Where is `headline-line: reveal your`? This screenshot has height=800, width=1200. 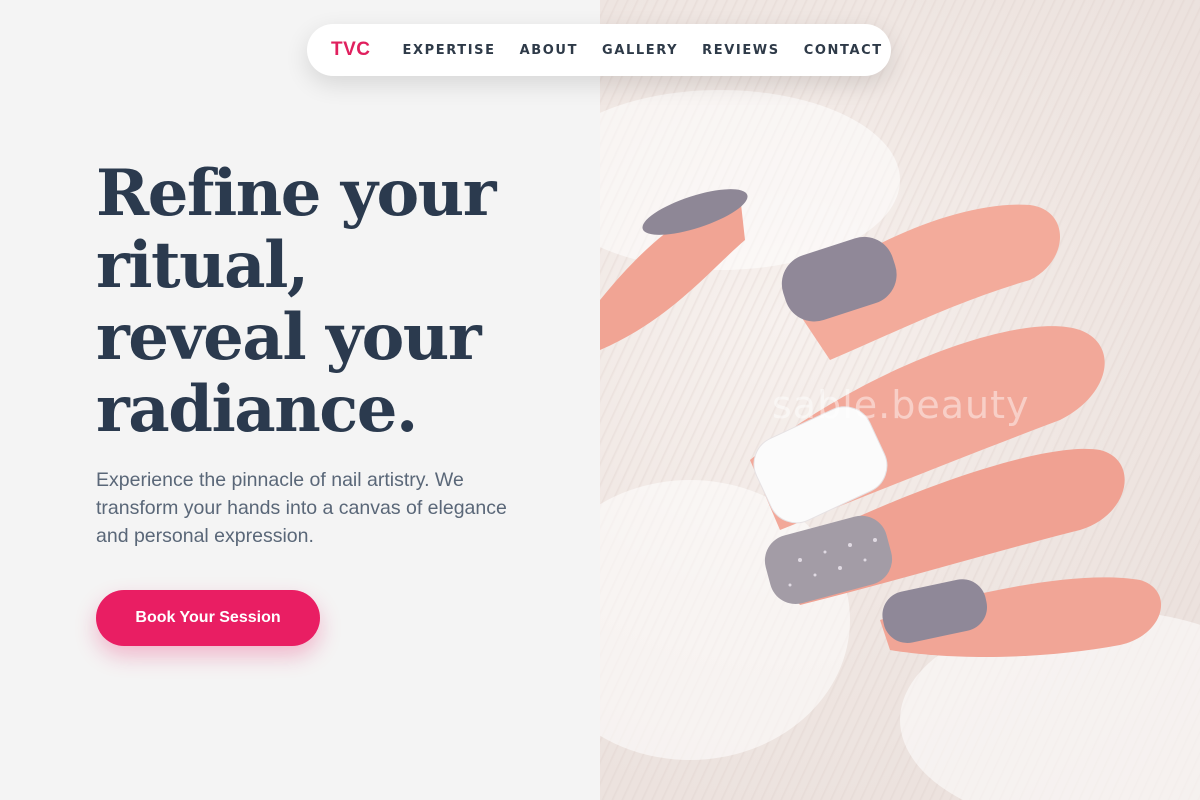 headline-line: reveal your is located at coordinates (289, 337).